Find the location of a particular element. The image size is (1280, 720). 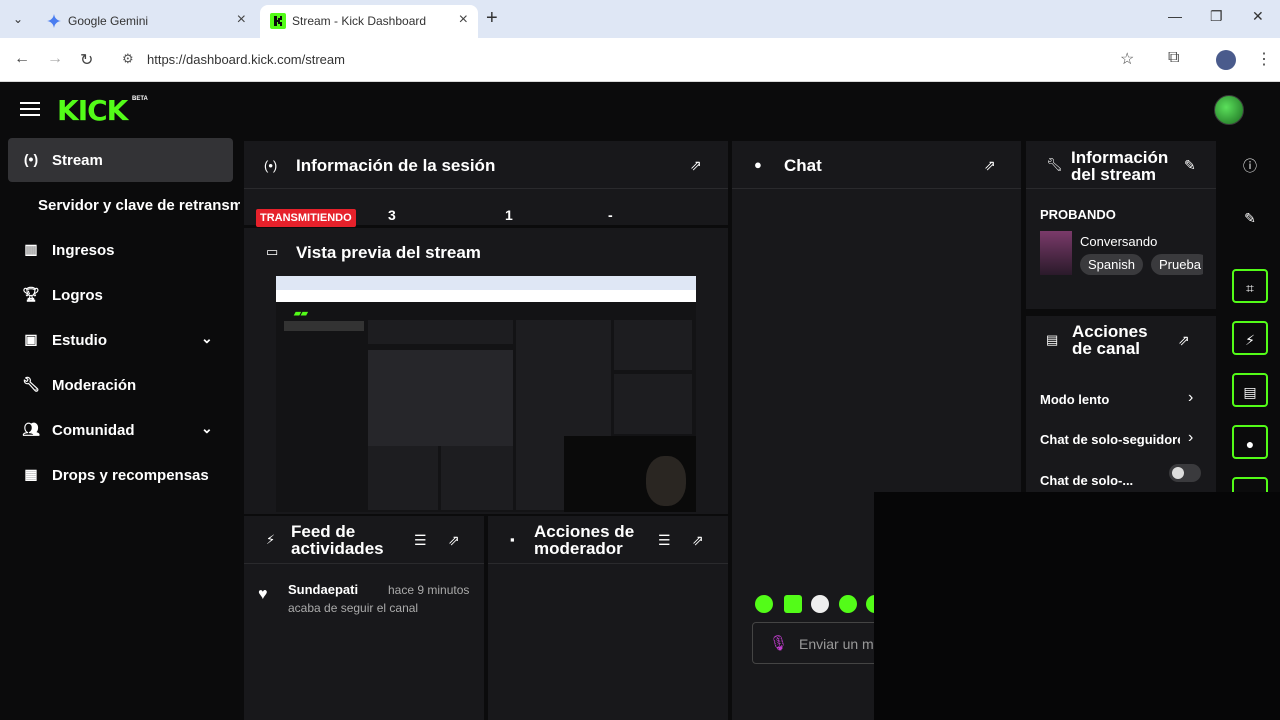

tab-kick-dashboard: Stream - Kick Dashboard × is located at coordinates (369, 21).